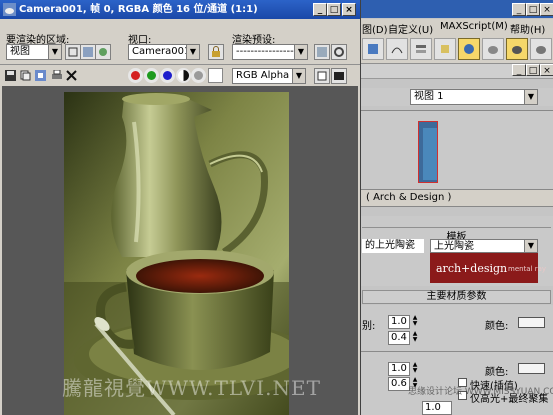 The image size is (553, 415). Describe the element at coordinates (399, 322) in the screenshot. I see `diffuse-level-field: 1.0` at that location.